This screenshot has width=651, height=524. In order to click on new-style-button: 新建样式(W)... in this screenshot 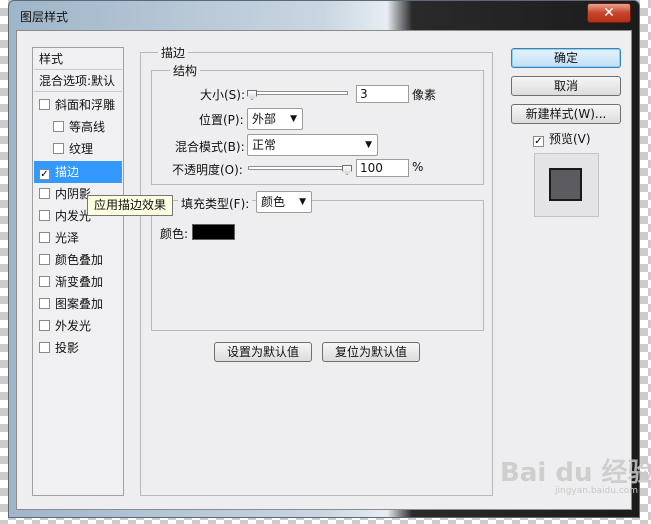, I will do `click(566, 114)`.